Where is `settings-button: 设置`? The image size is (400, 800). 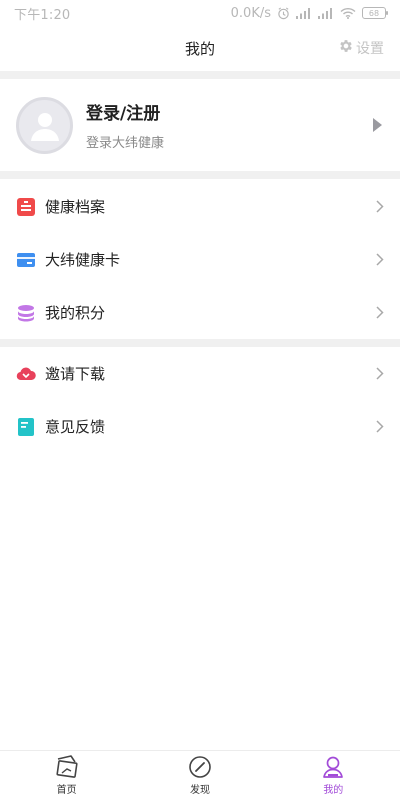 settings-button: 设置 is located at coordinates (361, 48).